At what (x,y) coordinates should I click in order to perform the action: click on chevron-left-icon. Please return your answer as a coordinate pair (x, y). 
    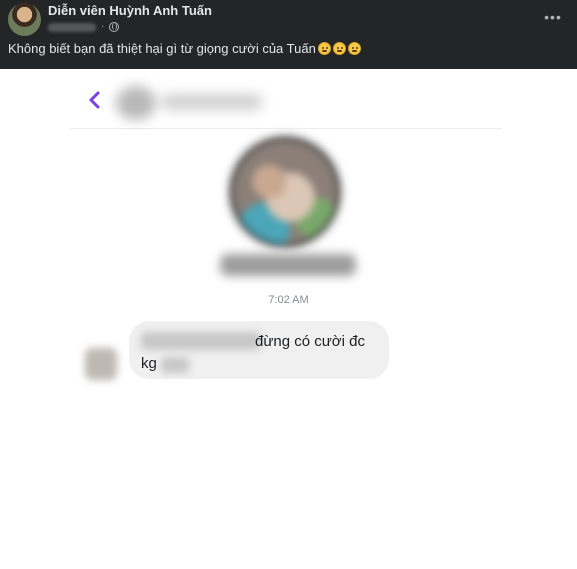
    Looking at the image, I should click on (95, 100).